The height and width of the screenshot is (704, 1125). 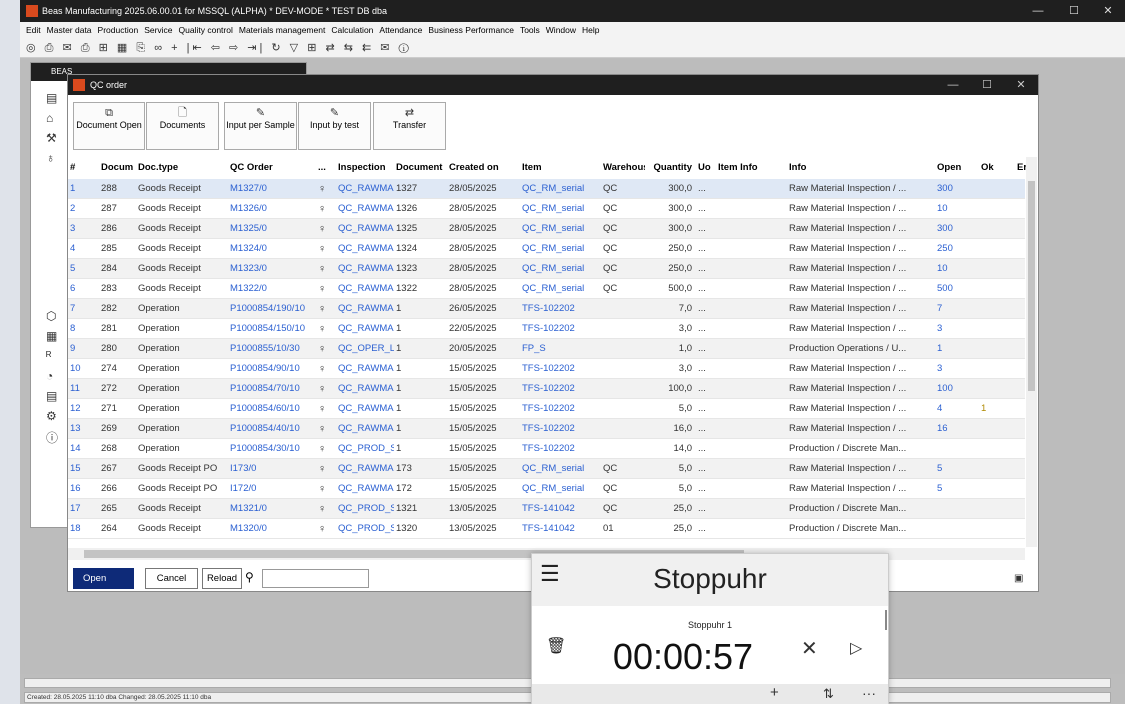 What do you see at coordinates (273, 329) in the screenshot?
I see `table-cell: P1000854/150/10` at bounding box center [273, 329].